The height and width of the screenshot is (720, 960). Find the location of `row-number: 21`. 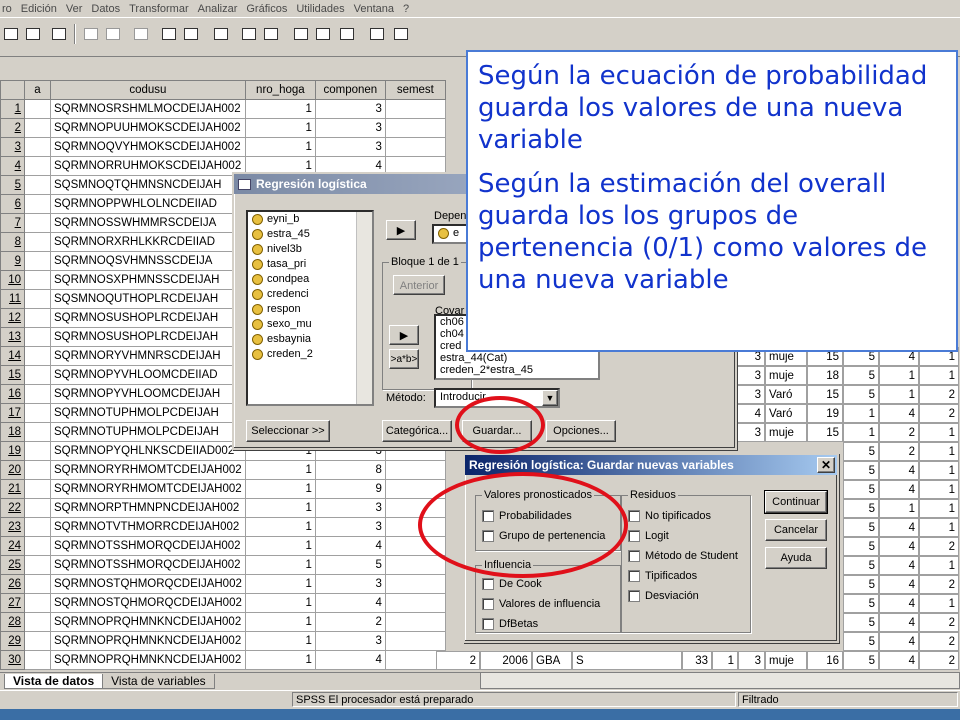

row-number: 21 is located at coordinates (12, 489).